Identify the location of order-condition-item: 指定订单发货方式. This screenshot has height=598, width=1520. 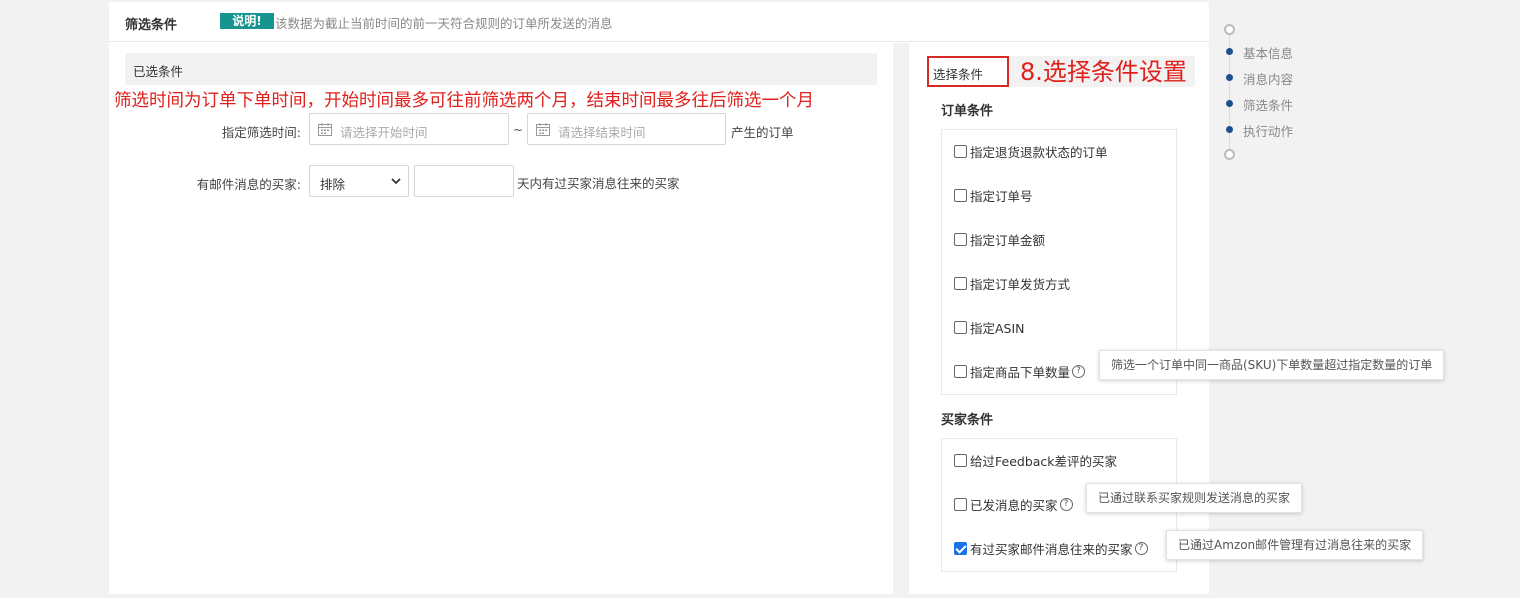
(1012, 283).